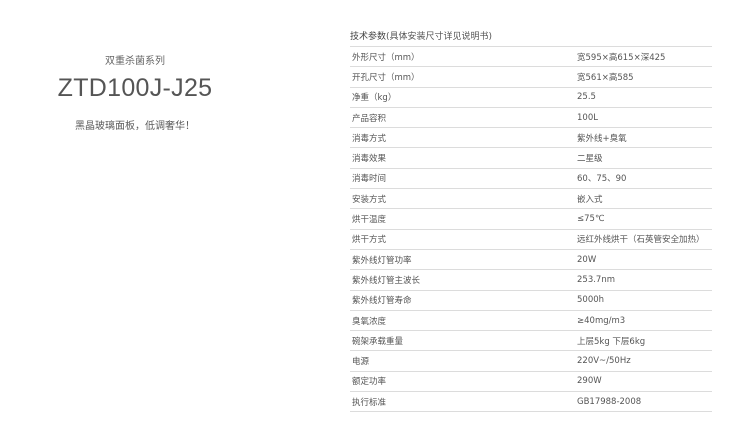 The width and height of the screenshot is (750, 430). What do you see at coordinates (369, 321) in the screenshot?
I see `spec-label: 臭氧浓度` at bounding box center [369, 321].